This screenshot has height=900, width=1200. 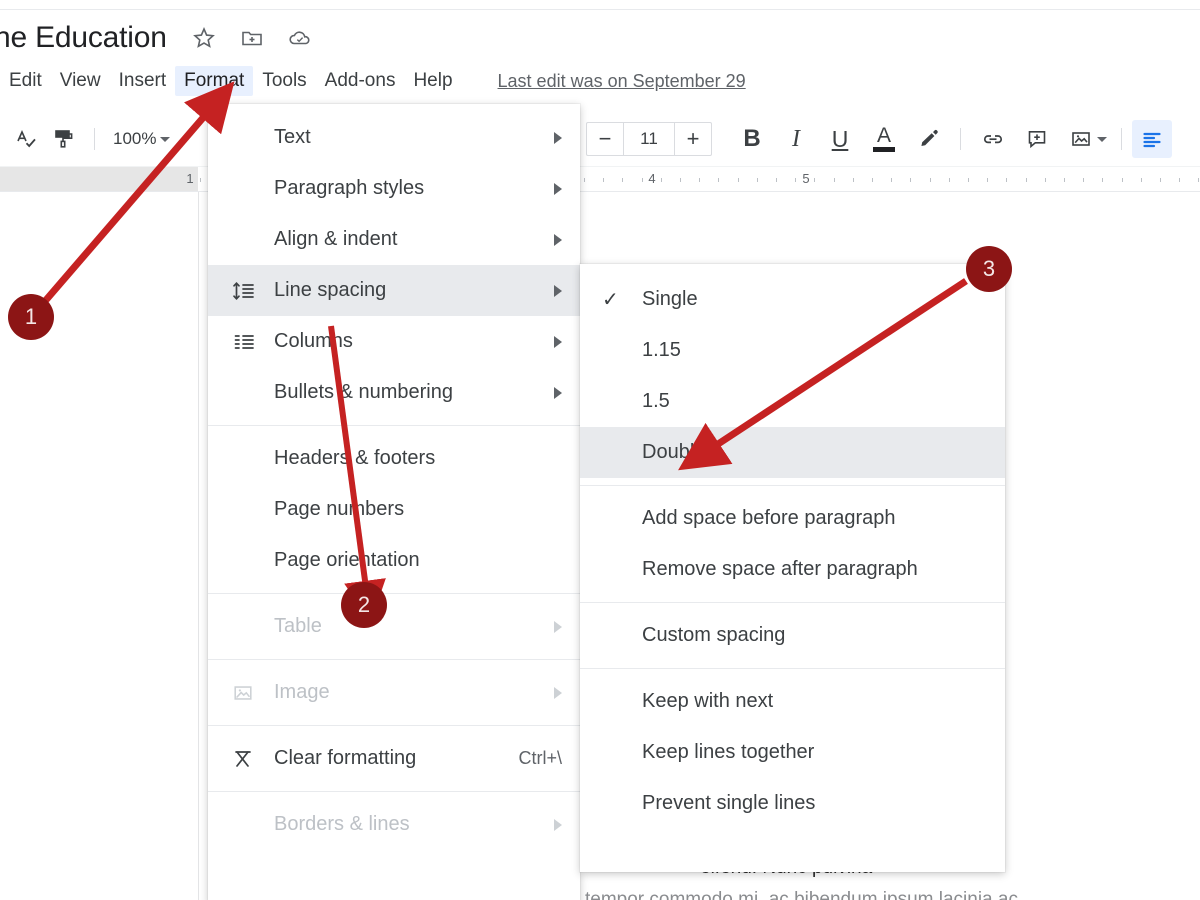 I want to click on ruler-margin-left, so click(x=99, y=179).